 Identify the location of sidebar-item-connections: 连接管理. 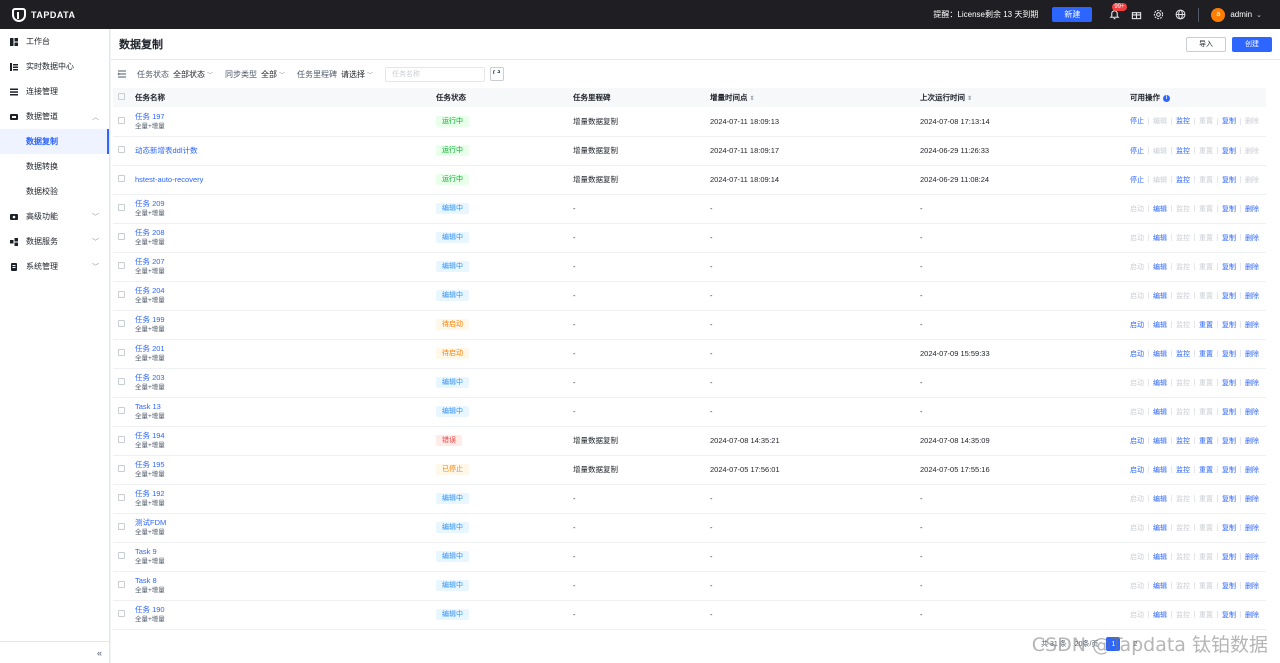
(54, 91).